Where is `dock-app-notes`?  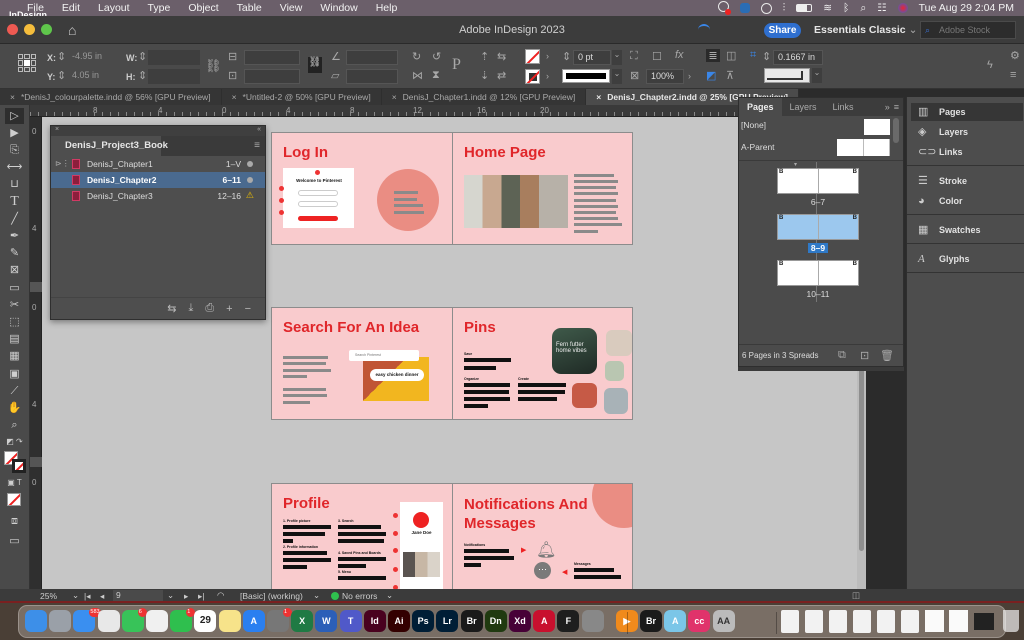 dock-app-notes is located at coordinates (229, 621).